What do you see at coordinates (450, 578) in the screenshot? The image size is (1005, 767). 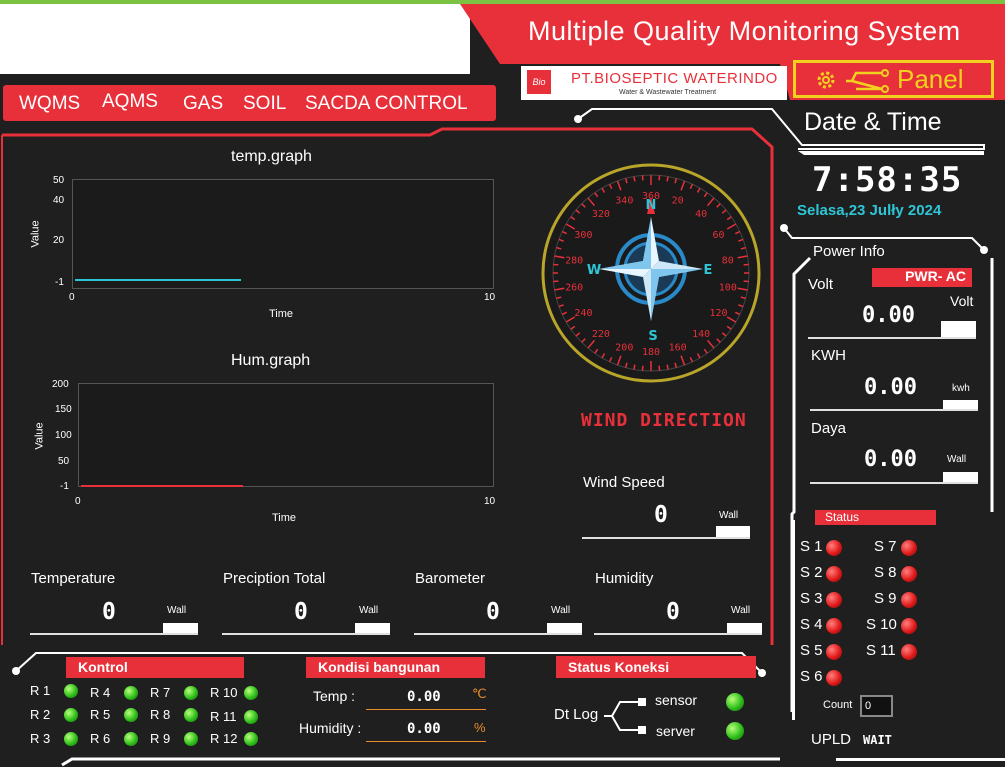 I see `sensor-label: Barometer` at bounding box center [450, 578].